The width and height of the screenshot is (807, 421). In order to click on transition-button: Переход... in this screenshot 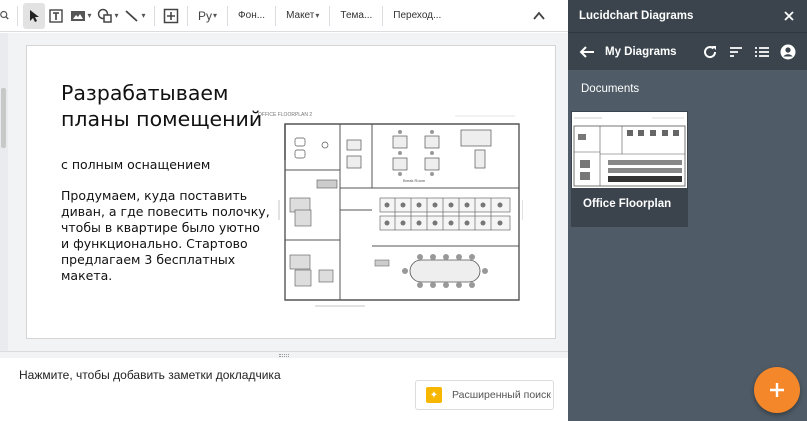, I will do `click(417, 16)`.